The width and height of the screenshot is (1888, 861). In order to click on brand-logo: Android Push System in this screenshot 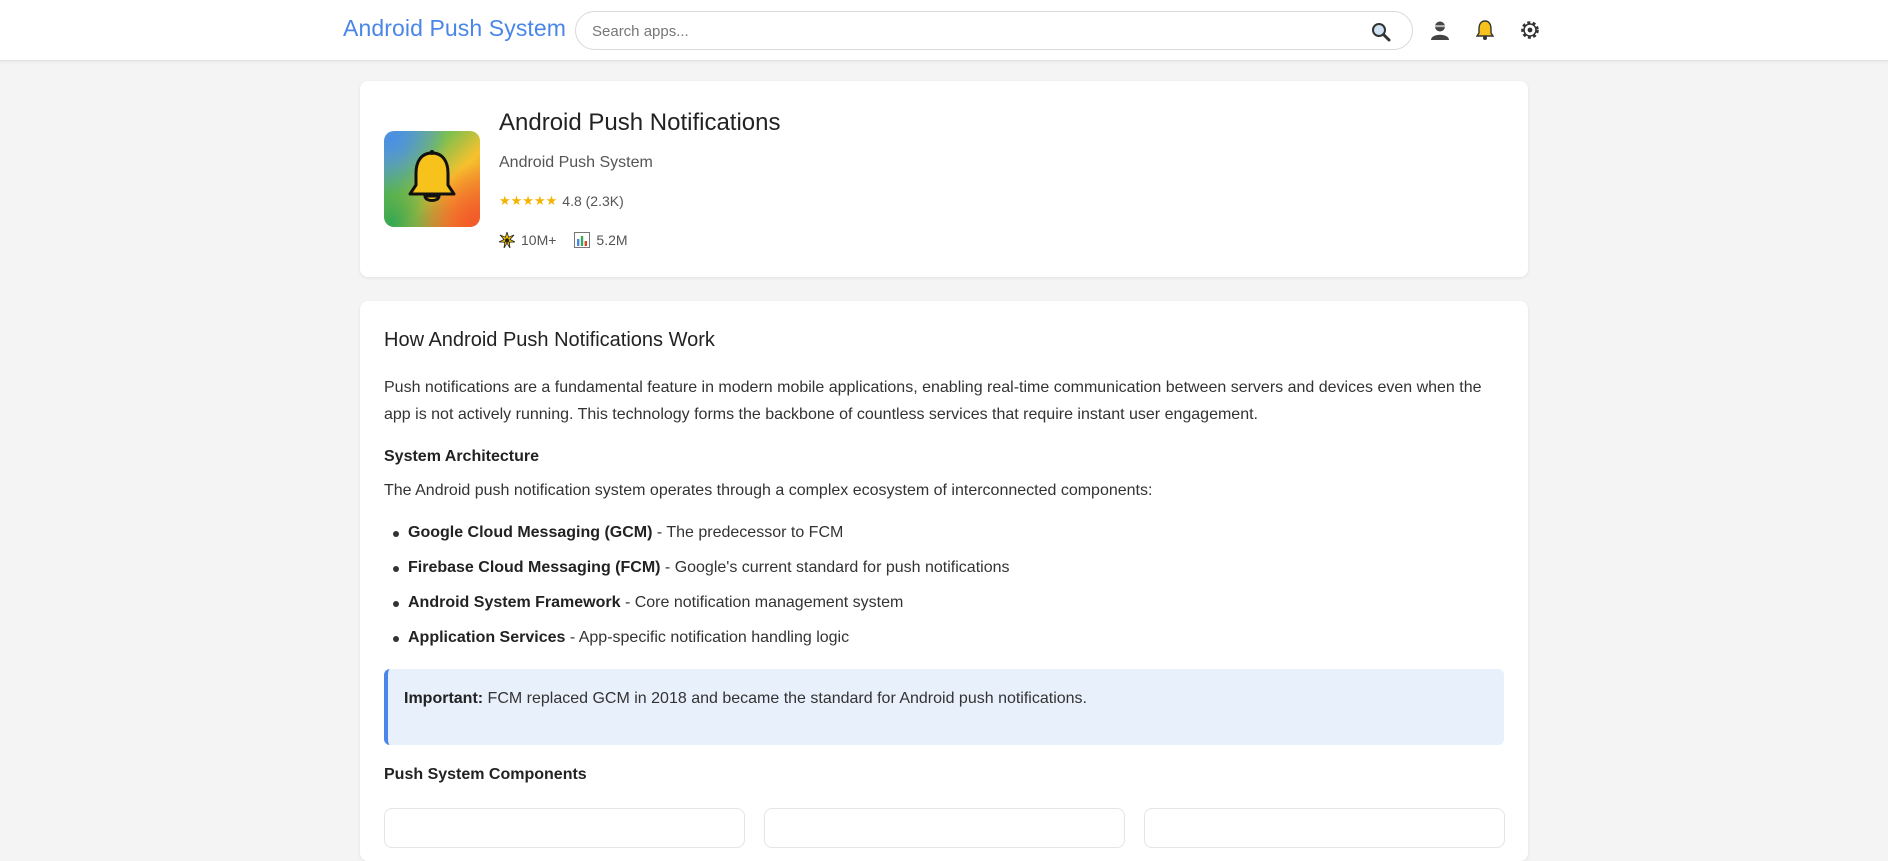, I will do `click(454, 28)`.